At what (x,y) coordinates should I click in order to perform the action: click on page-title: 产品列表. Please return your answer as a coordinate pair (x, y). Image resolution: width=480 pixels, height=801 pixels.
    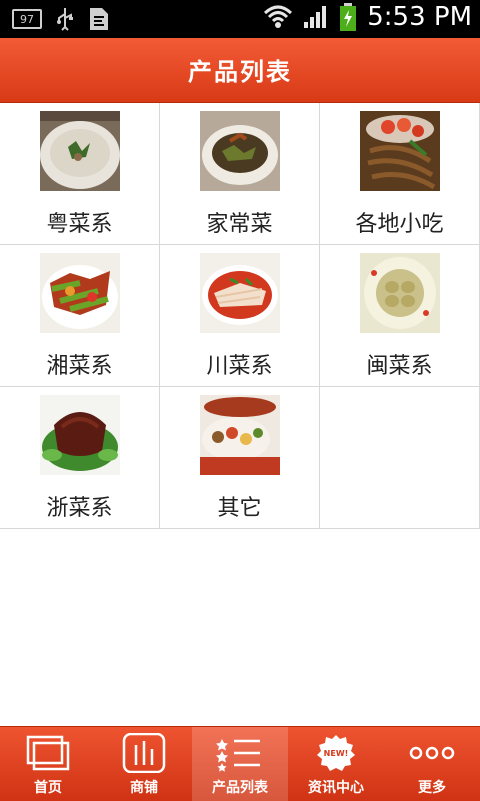
    Looking at the image, I should click on (240, 72).